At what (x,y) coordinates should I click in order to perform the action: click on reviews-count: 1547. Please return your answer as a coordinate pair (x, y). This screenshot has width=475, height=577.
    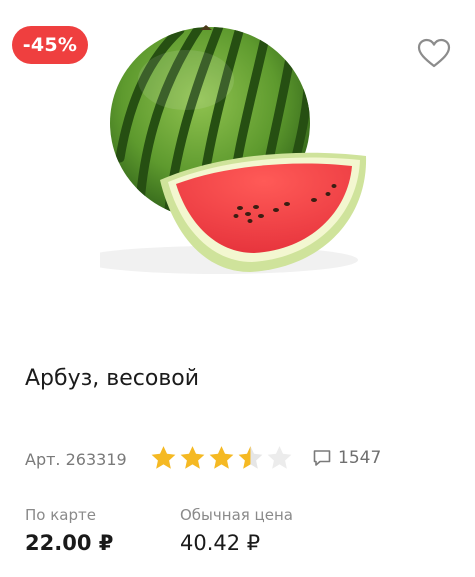
    Looking at the image, I should click on (360, 458).